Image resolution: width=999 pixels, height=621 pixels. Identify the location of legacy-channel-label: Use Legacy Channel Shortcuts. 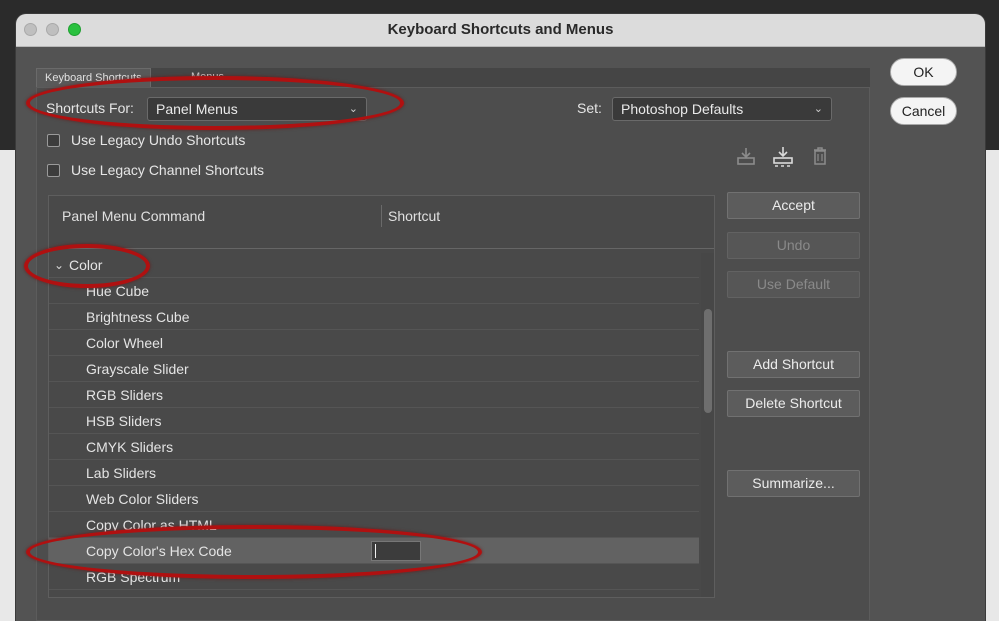
(167, 170).